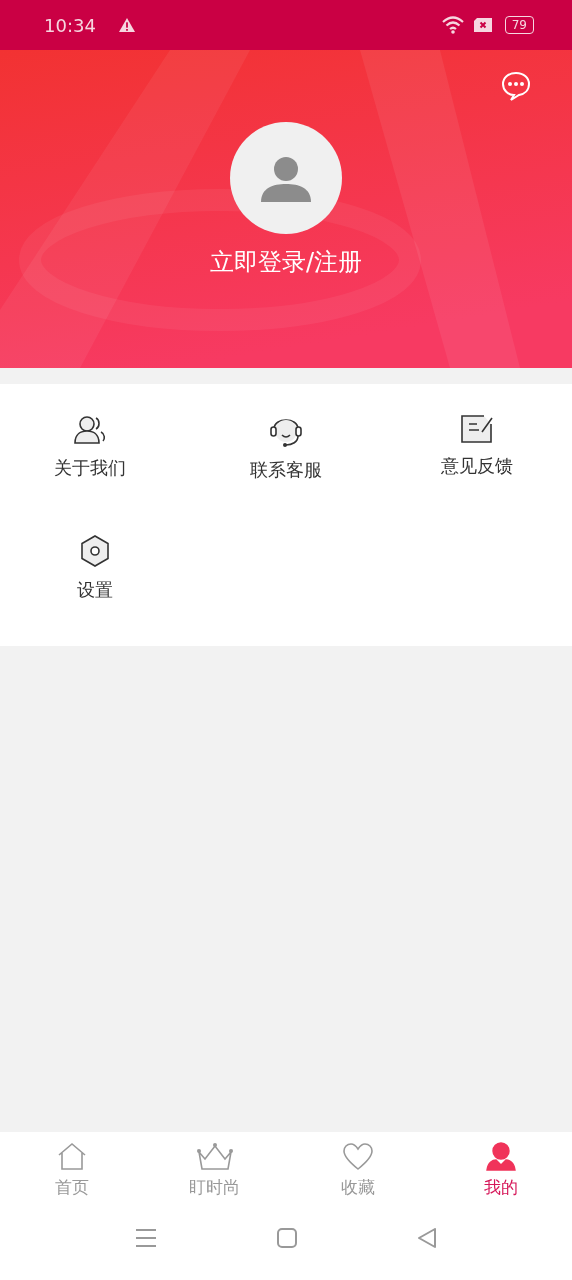  What do you see at coordinates (70, 25) in the screenshot?
I see `clock: 10:34` at bounding box center [70, 25].